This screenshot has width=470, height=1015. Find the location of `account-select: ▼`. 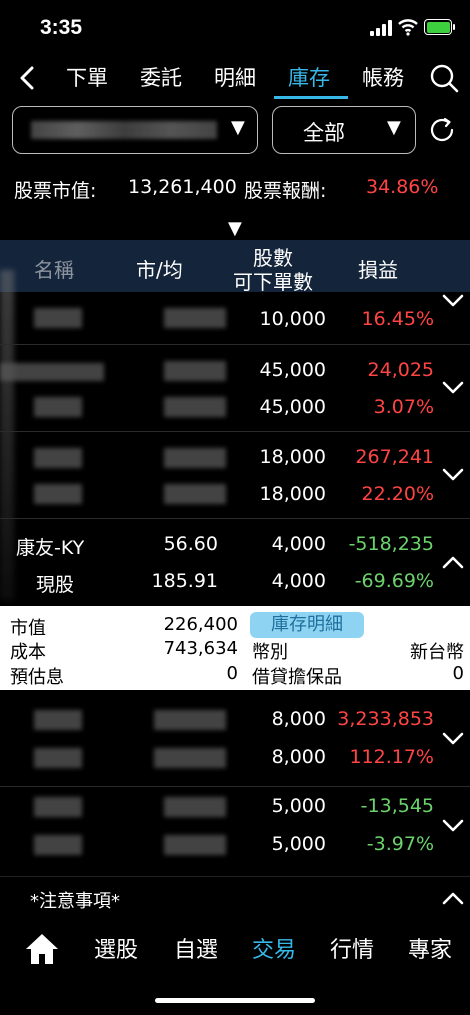

account-select: ▼ is located at coordinates (135, 130).